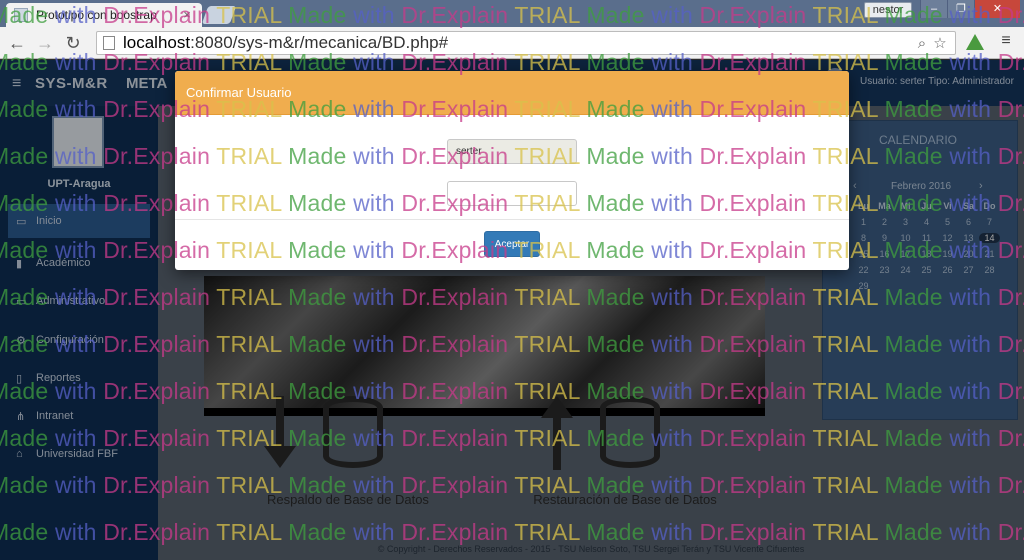  Describe the element at coordinates (96, 15) in the screenshot. I see `tab-title: Prototipo con boostrap` at that location.